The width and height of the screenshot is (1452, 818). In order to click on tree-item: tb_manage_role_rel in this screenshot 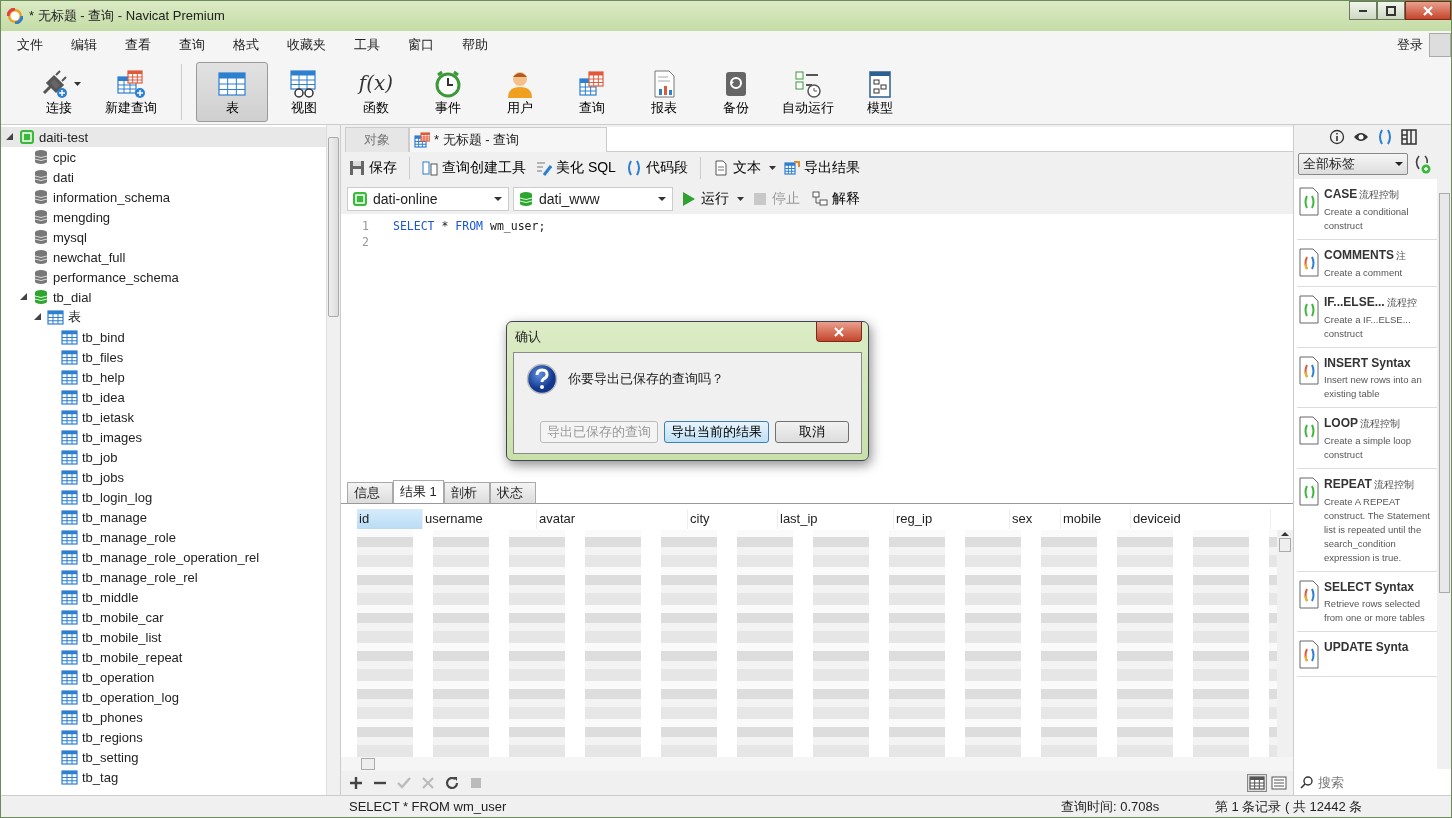, I will do `click(163, 577)`.